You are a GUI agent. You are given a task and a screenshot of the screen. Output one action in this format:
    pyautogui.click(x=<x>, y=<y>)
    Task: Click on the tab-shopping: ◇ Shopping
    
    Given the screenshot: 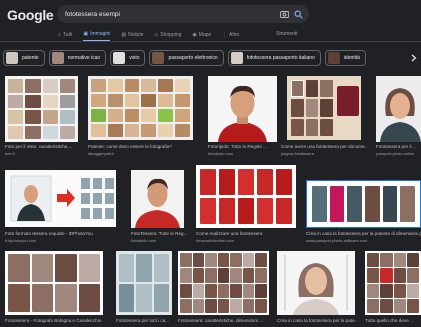 What is the action you would take?
    pyautogui.click(x=167, y=36)
    